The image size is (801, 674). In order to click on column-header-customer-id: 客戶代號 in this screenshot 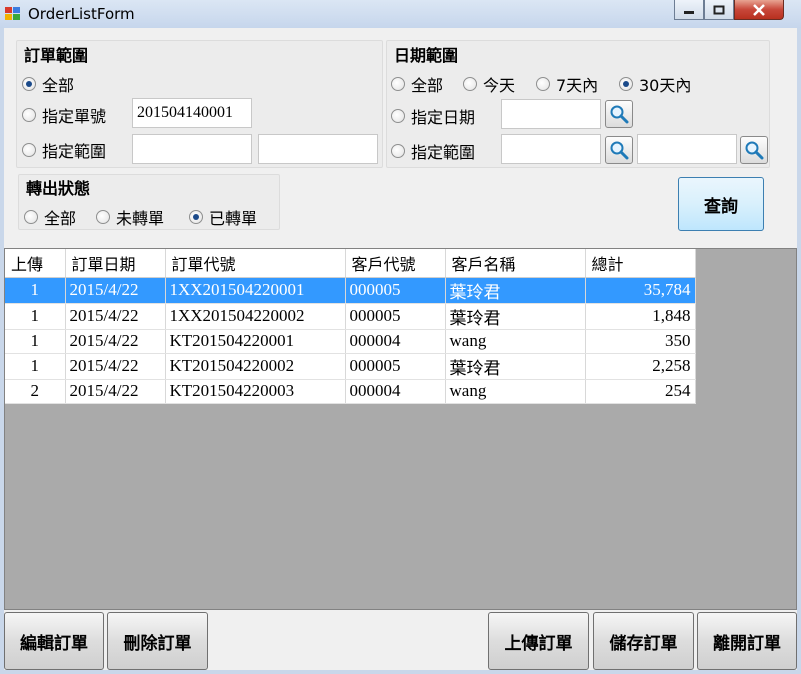, I will do `click(395, 263)`.